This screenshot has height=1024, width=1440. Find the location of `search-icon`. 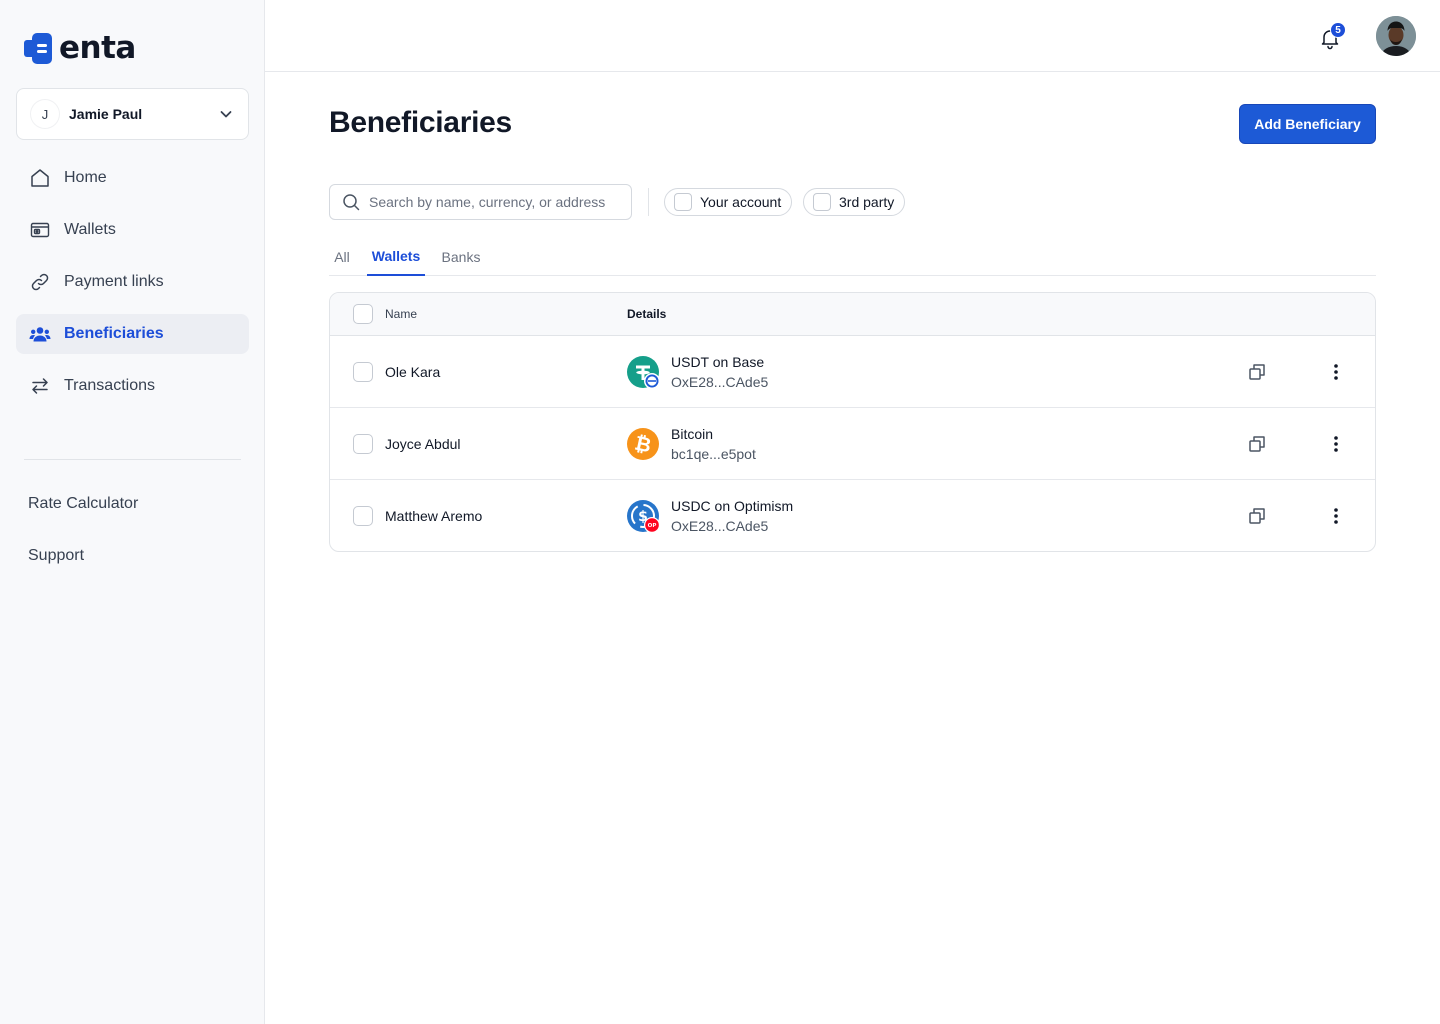

search-icon is located at coordinates (351, 202).